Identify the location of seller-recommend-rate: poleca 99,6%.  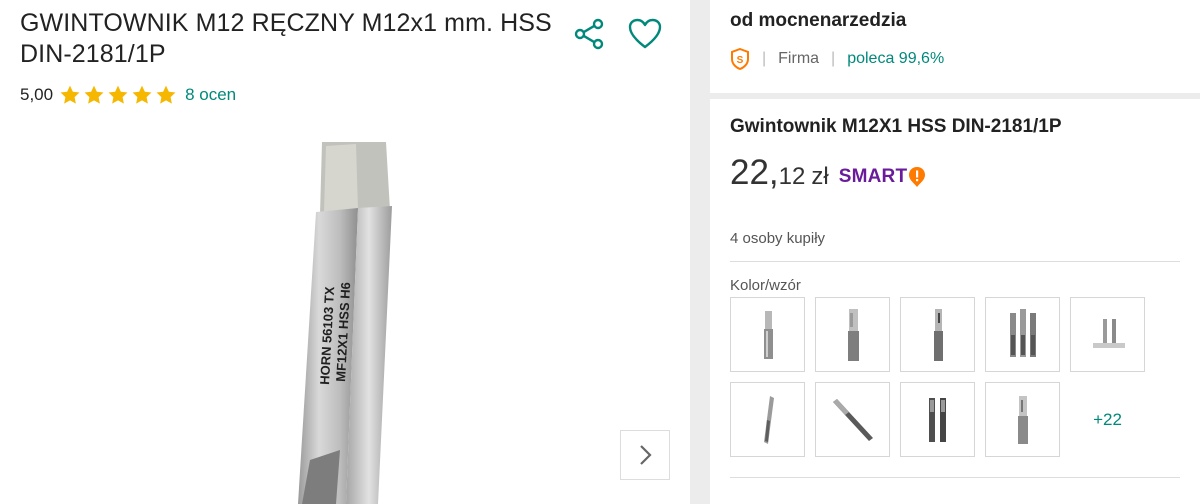
(895, 59).